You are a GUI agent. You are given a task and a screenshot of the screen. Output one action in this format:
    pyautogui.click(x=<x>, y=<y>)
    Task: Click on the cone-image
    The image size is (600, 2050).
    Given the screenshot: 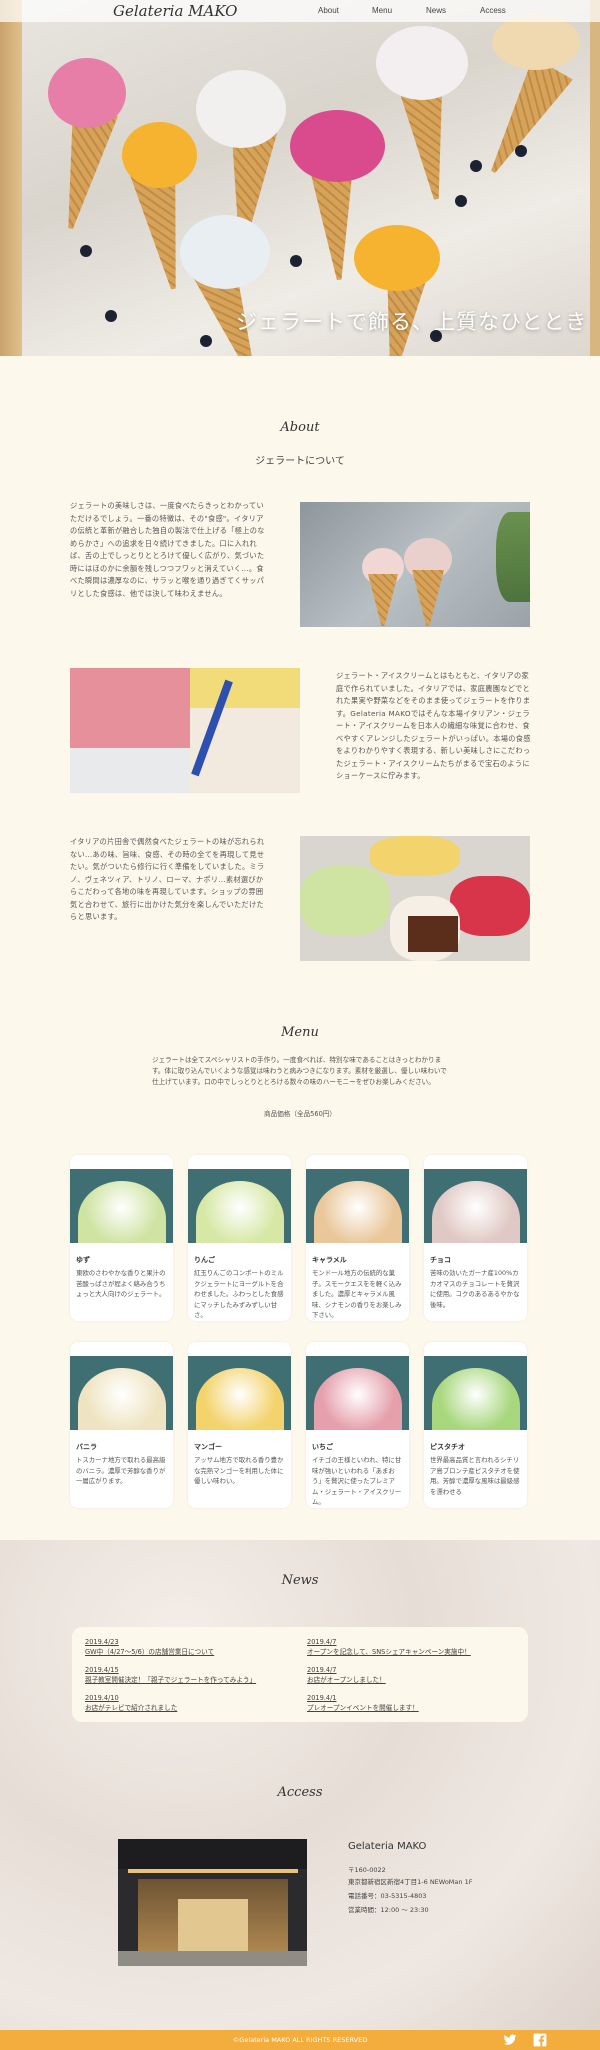 What is the action you would take?
    pyautogui.click(x=523, y=120)
    